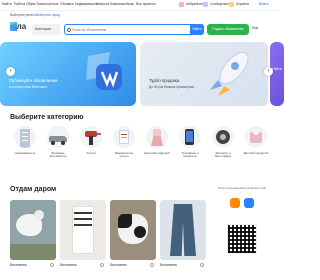 The image size is (320, 280). I want to click on banner-turbo-subtitle: До 30 раз больше просмотров, so click(171, 87).